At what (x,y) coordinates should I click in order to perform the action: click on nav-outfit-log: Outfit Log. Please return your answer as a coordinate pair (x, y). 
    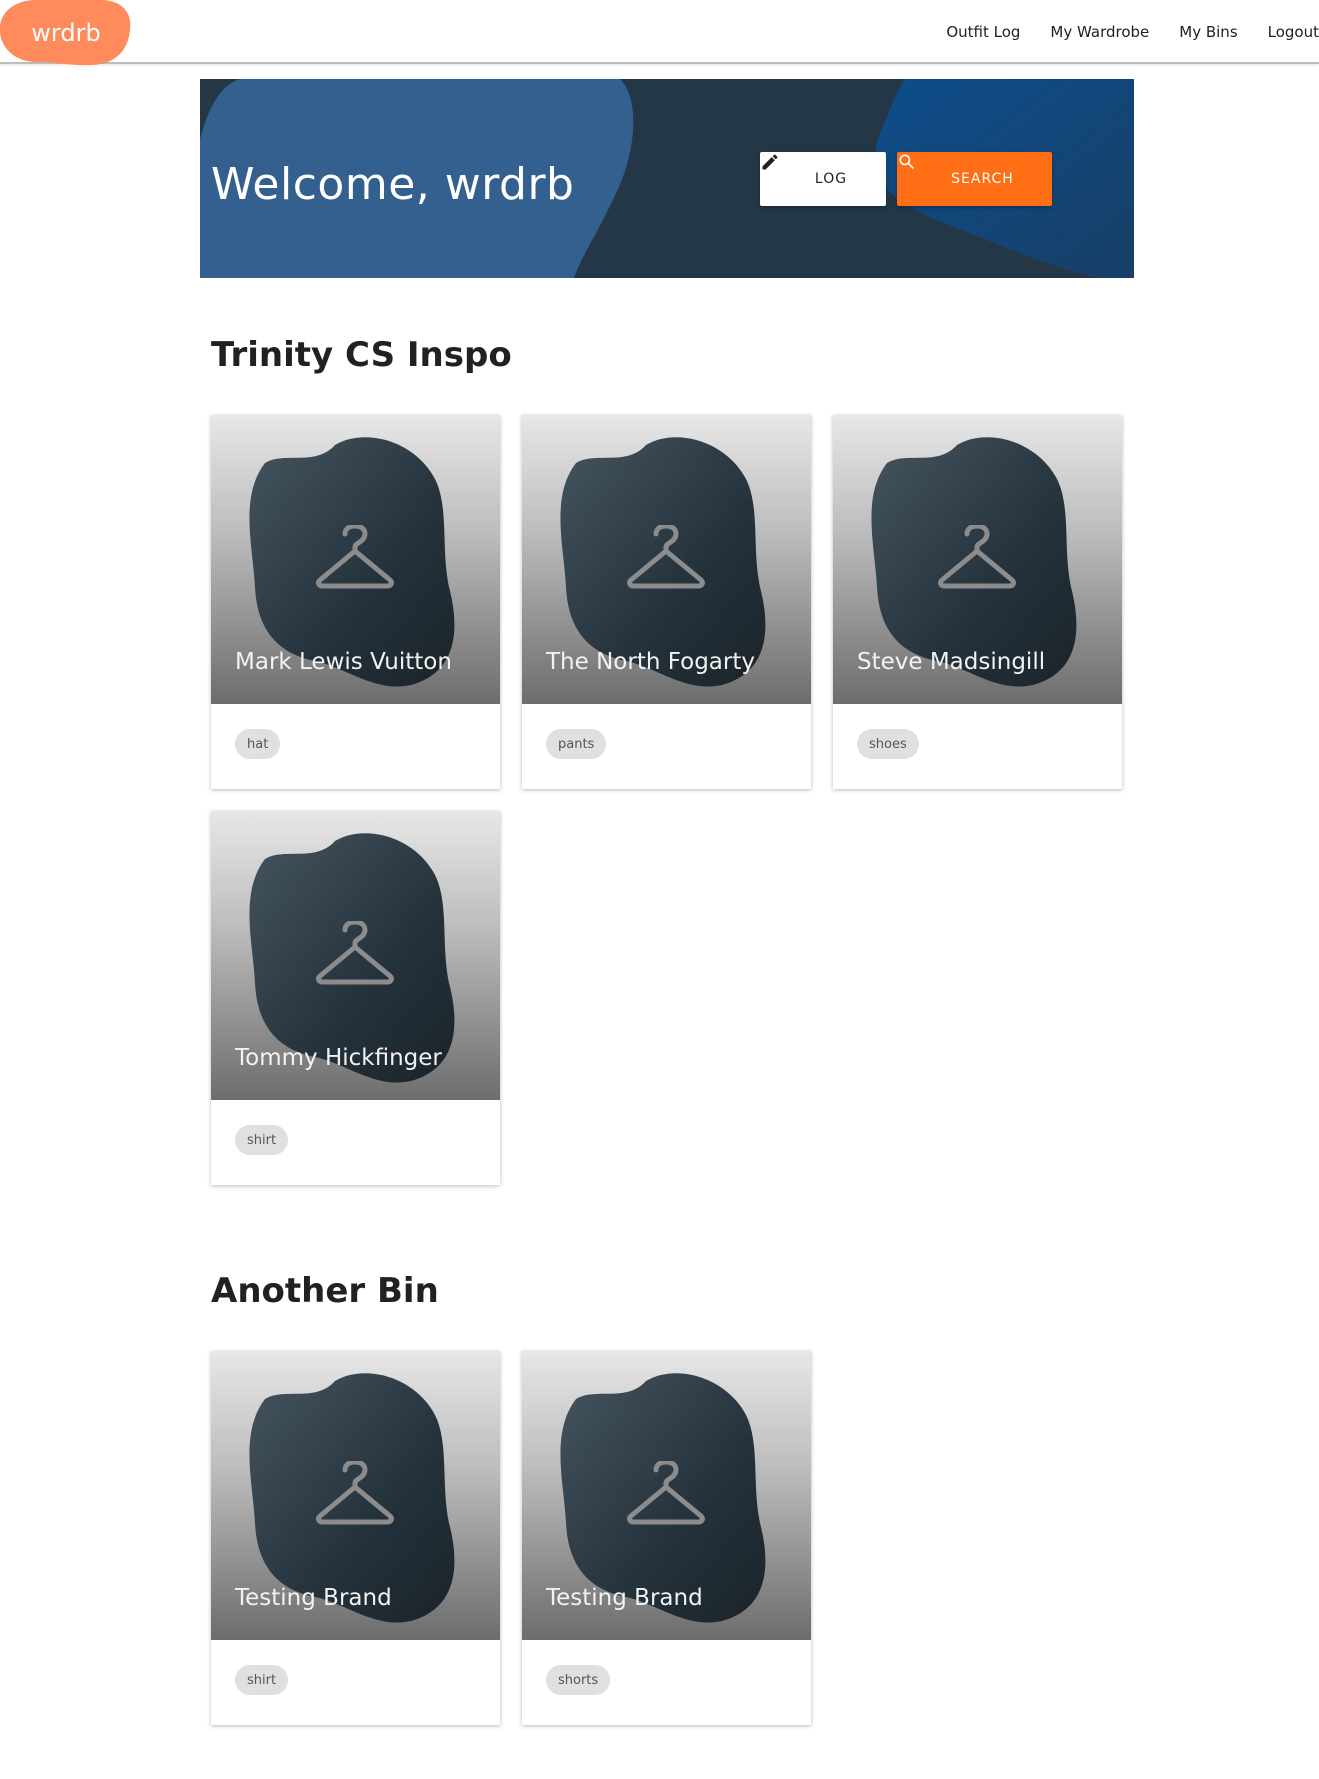
    Looking at the image, I should click on (983, 32).